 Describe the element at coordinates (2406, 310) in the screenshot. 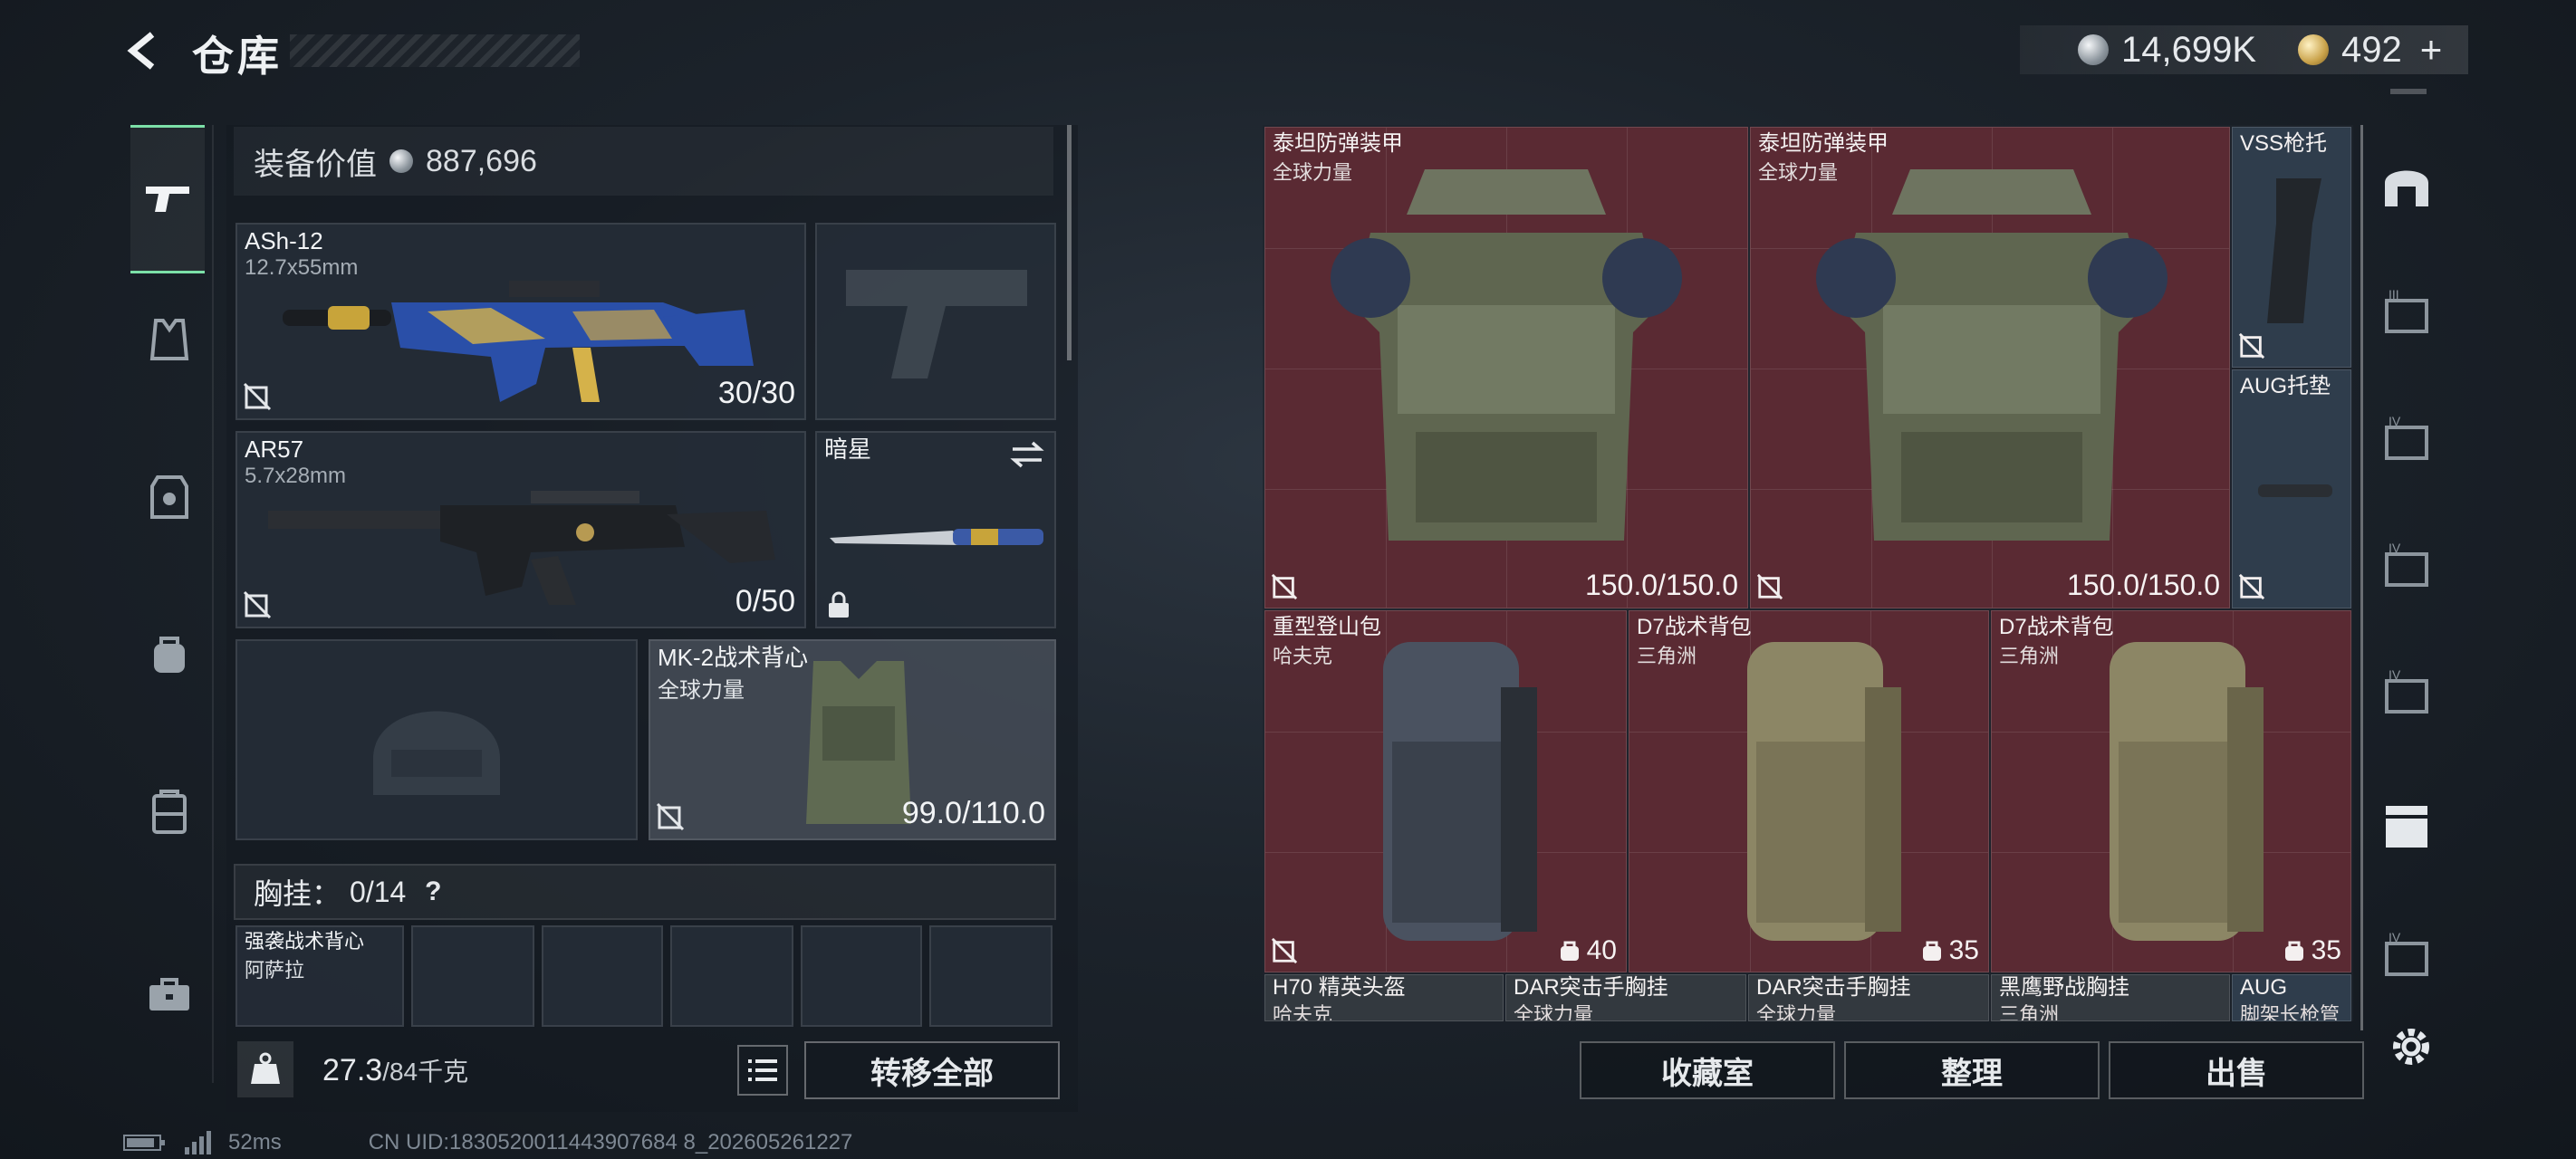

I see `storage-box-icon: III` at that location.